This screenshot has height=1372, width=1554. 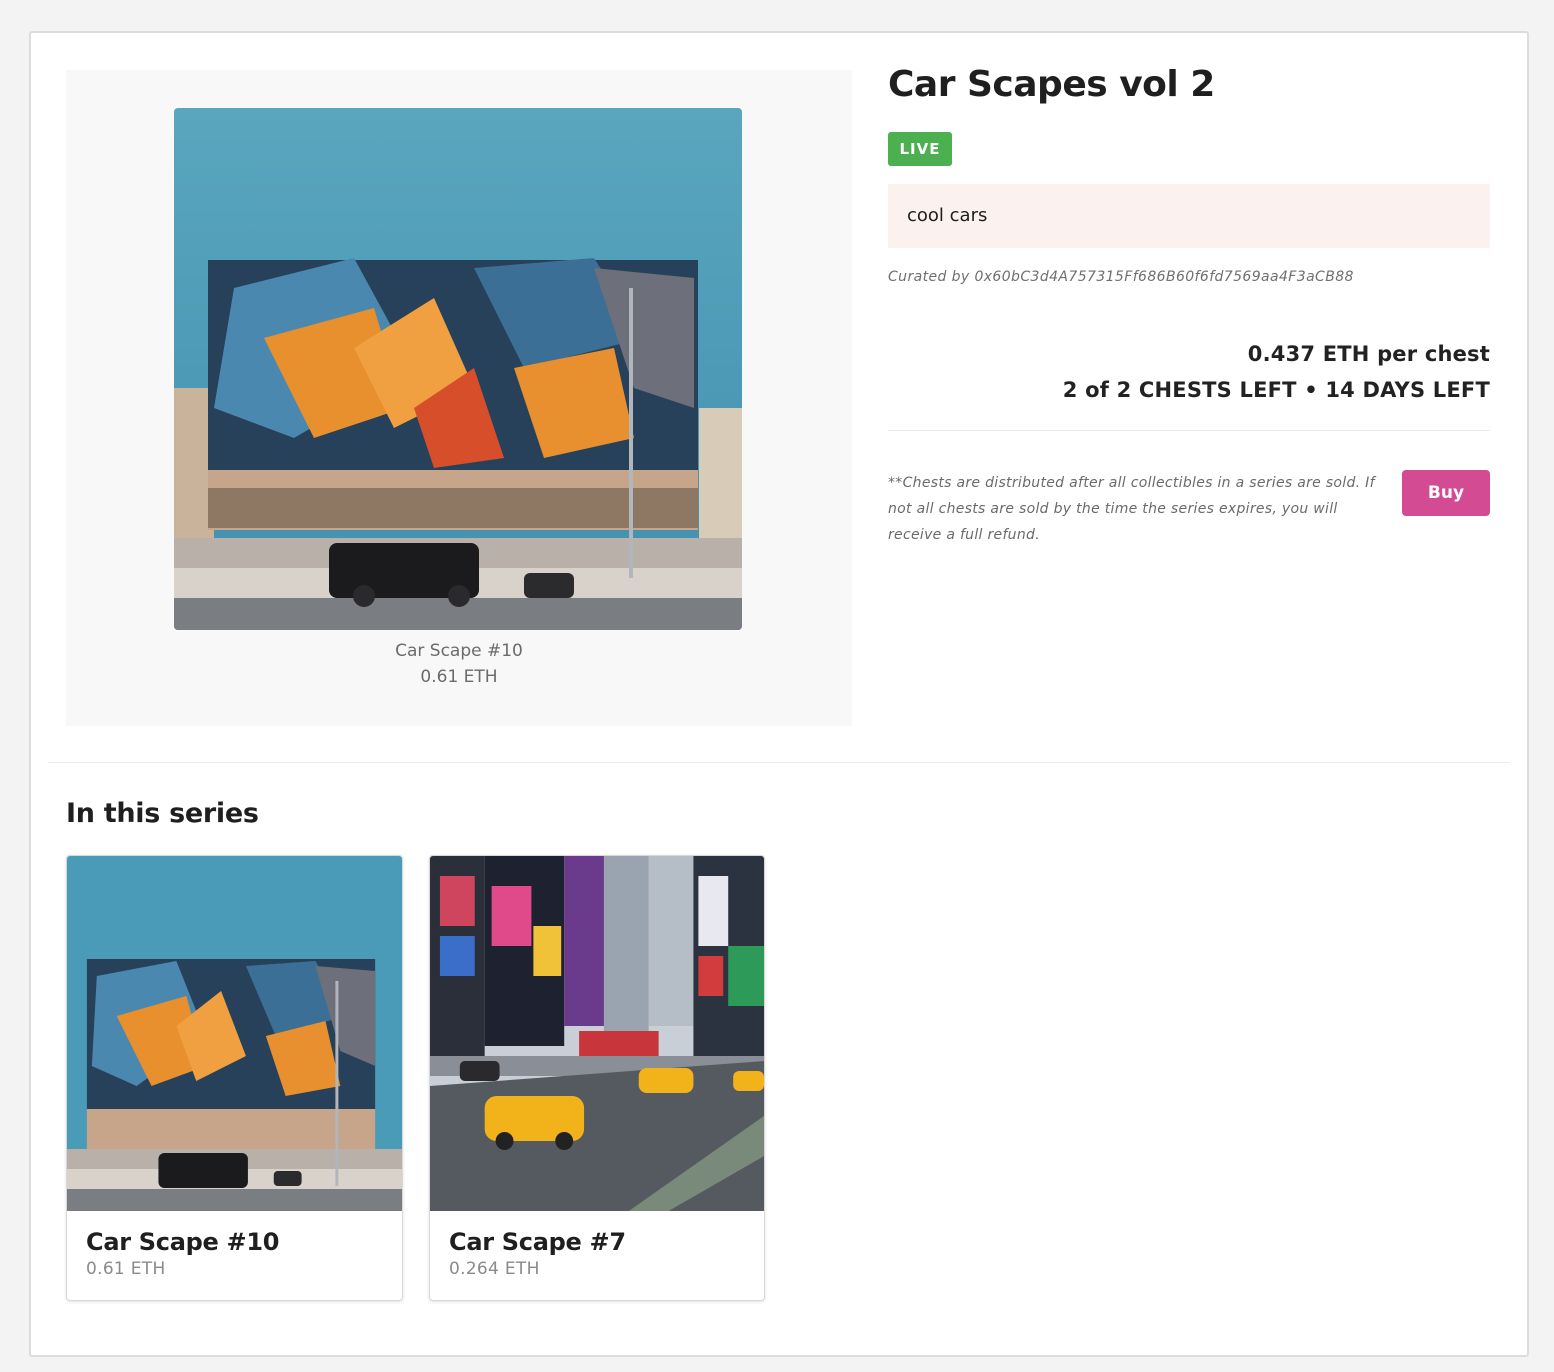 I want to click on featured-caption: Car Scape #10 0.61 ETH, so click(x=459, y=664).